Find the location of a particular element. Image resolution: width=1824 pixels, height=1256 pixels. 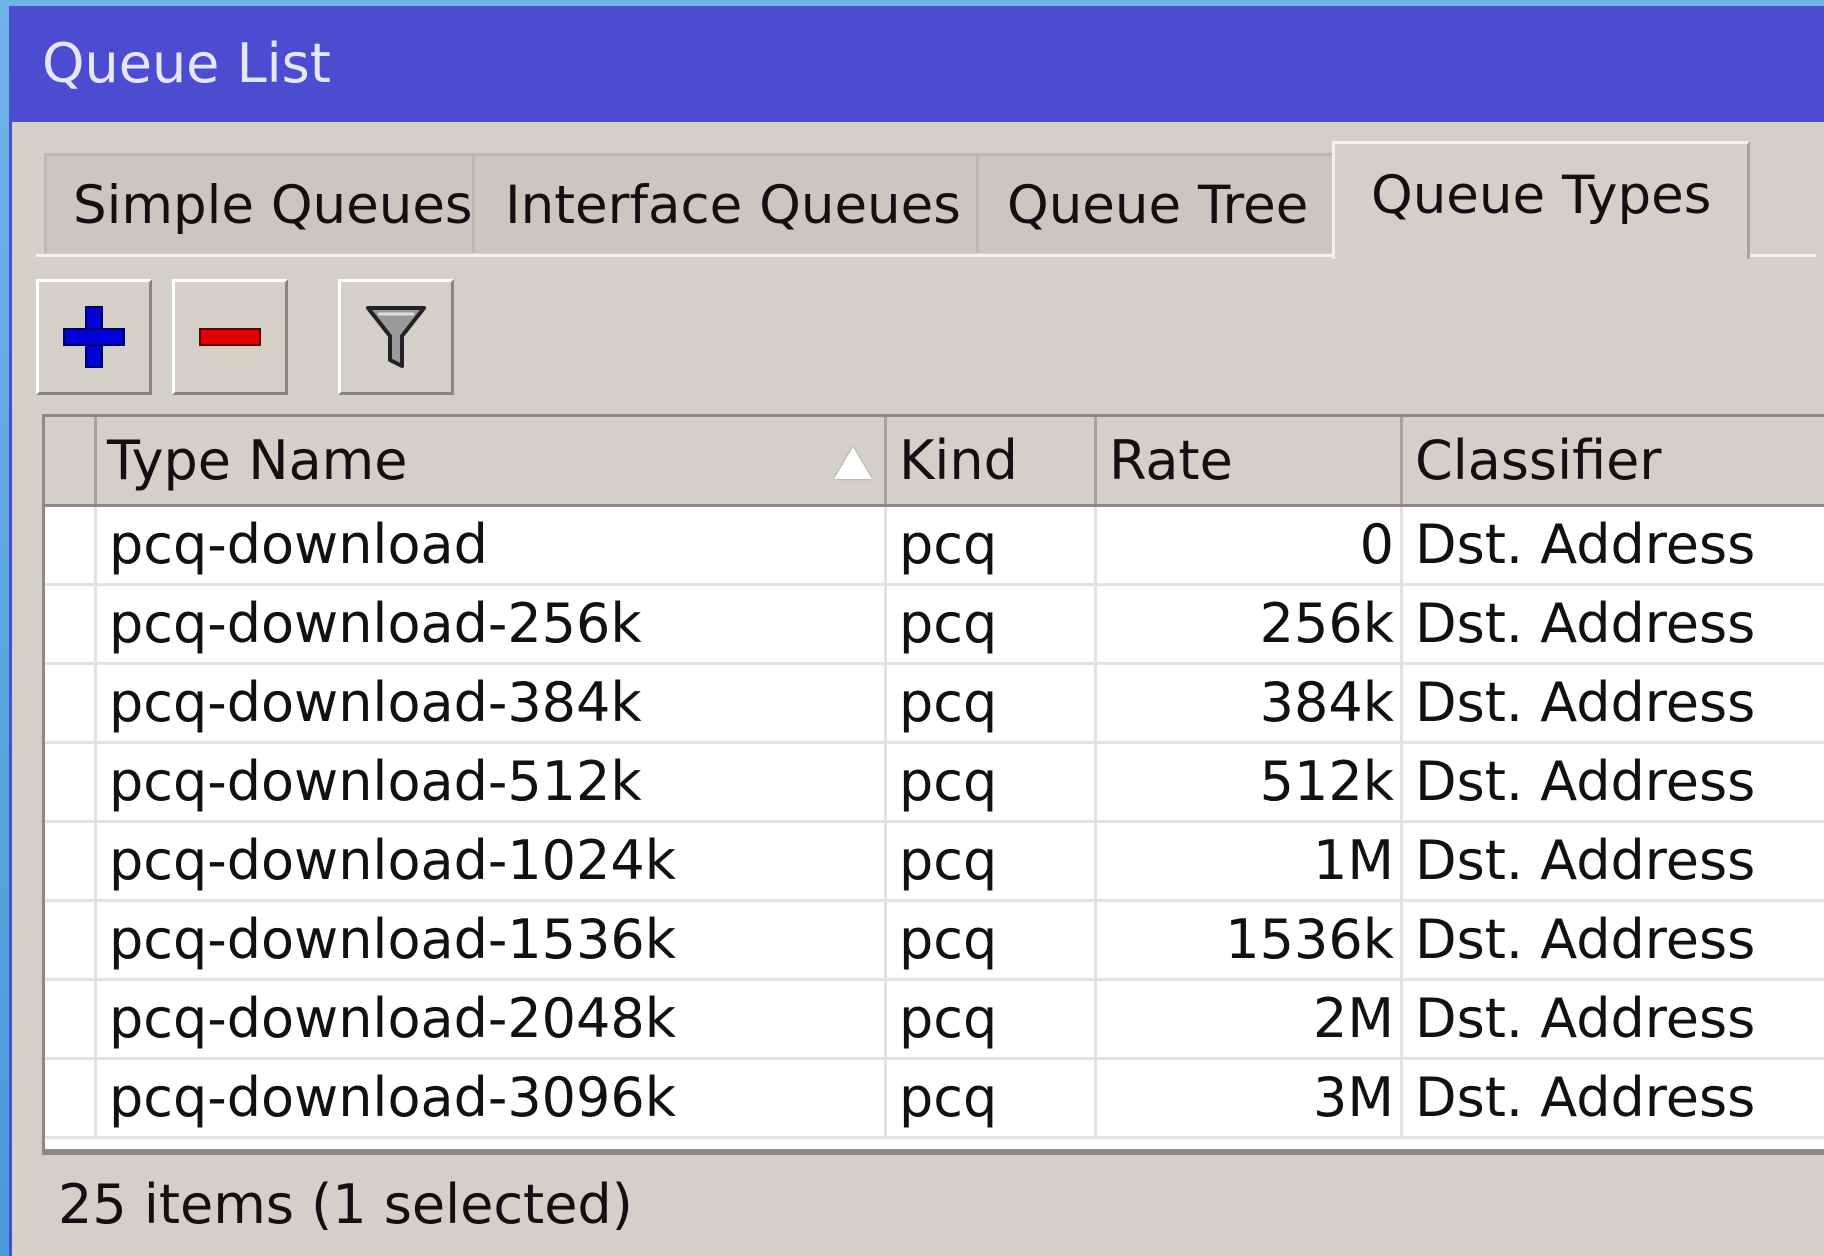

header-selector is located at coordinates (71, 460).